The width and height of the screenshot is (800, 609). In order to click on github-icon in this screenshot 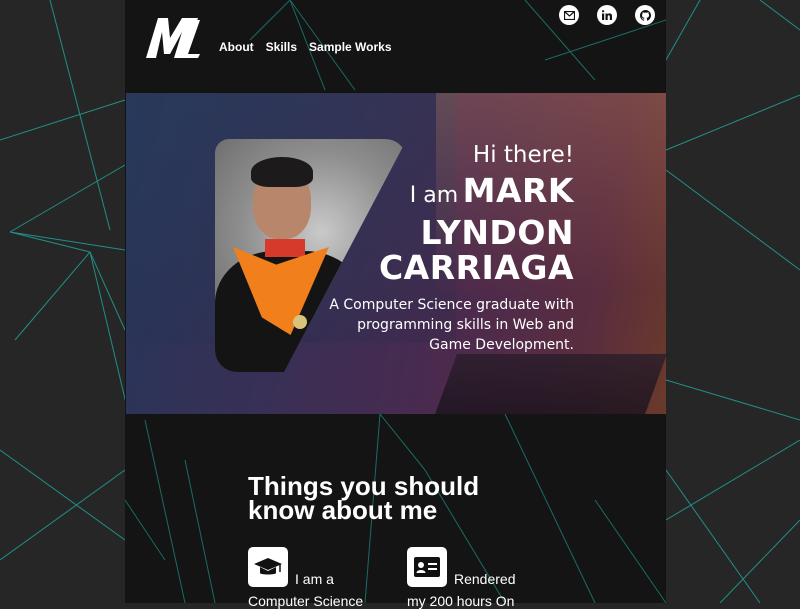, I will do `click(645, 15)`.